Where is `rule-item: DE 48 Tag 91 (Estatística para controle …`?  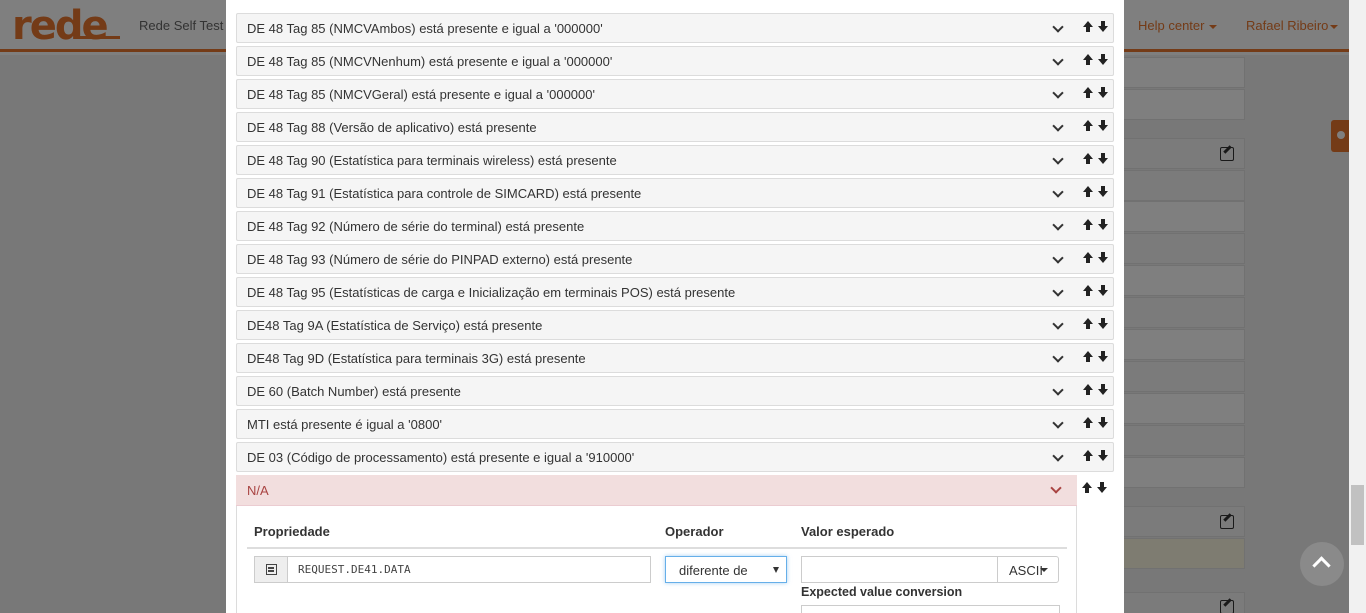
rule-item: DE 48 Tag 91 (Estatística para controle … is located at coordinates (675, 193).